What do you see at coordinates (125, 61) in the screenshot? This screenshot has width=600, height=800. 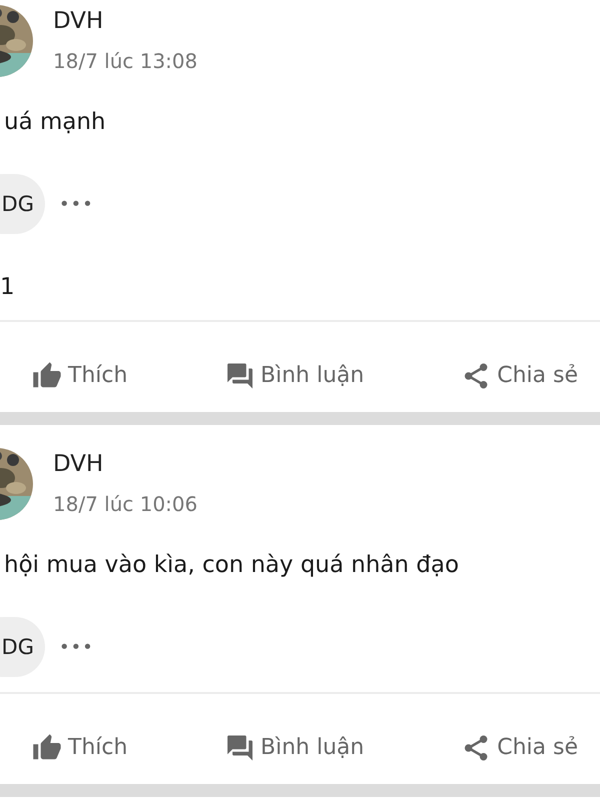 I see `post-time: 18/7 lúc 13:08` at bounding box center [125, 61].